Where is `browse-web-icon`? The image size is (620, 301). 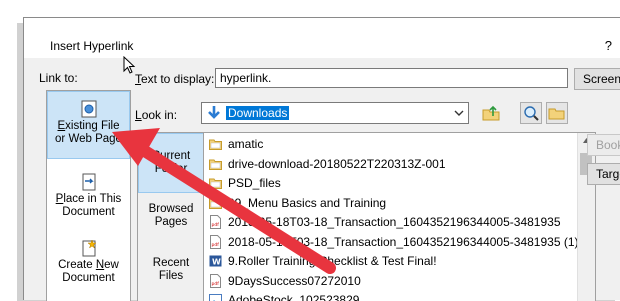 browse-web-icon is located at coordinates (531, 113).